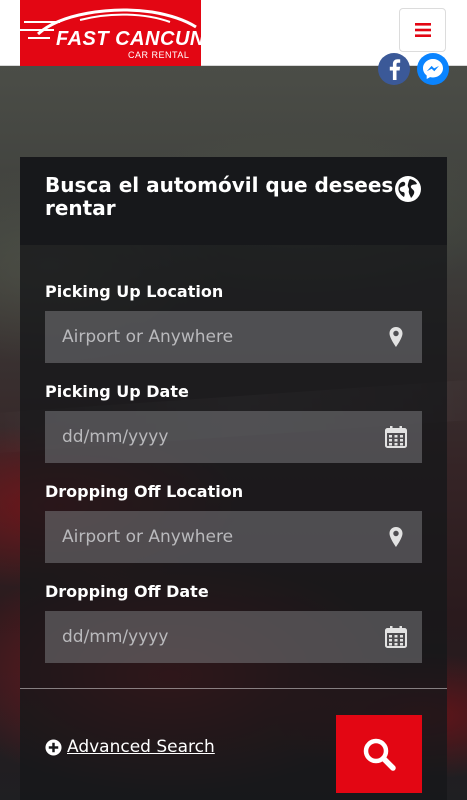 The height and width of the screenshot is (800, 467). I want to click on dropoff-location-field, so click(233, 537).